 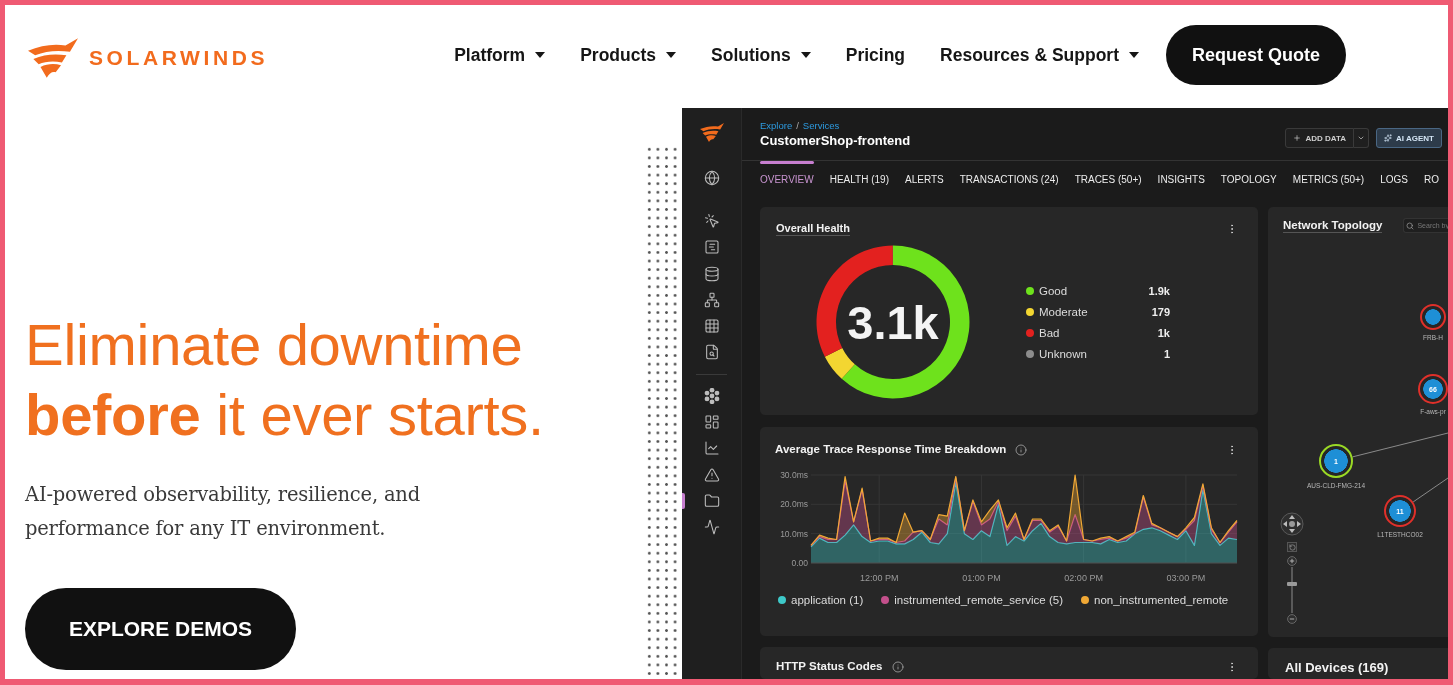 What do you see at coordinates (794, 475) in the screenshot?
I see `axis-label: 30.0ms` at bounding box center [794, 475].